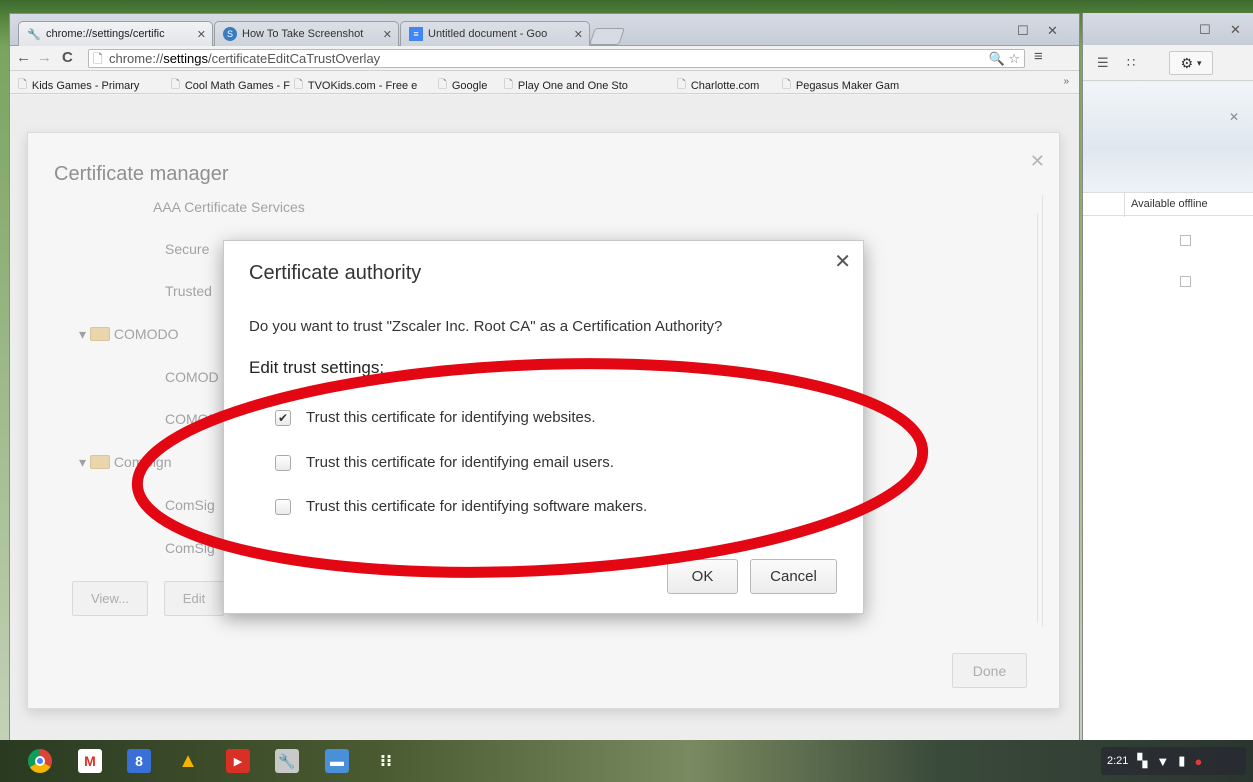 The height and width of the screenshot is (782, 1253). I want to click on bookmark-star-icon: ☆, so click(1014, 58).